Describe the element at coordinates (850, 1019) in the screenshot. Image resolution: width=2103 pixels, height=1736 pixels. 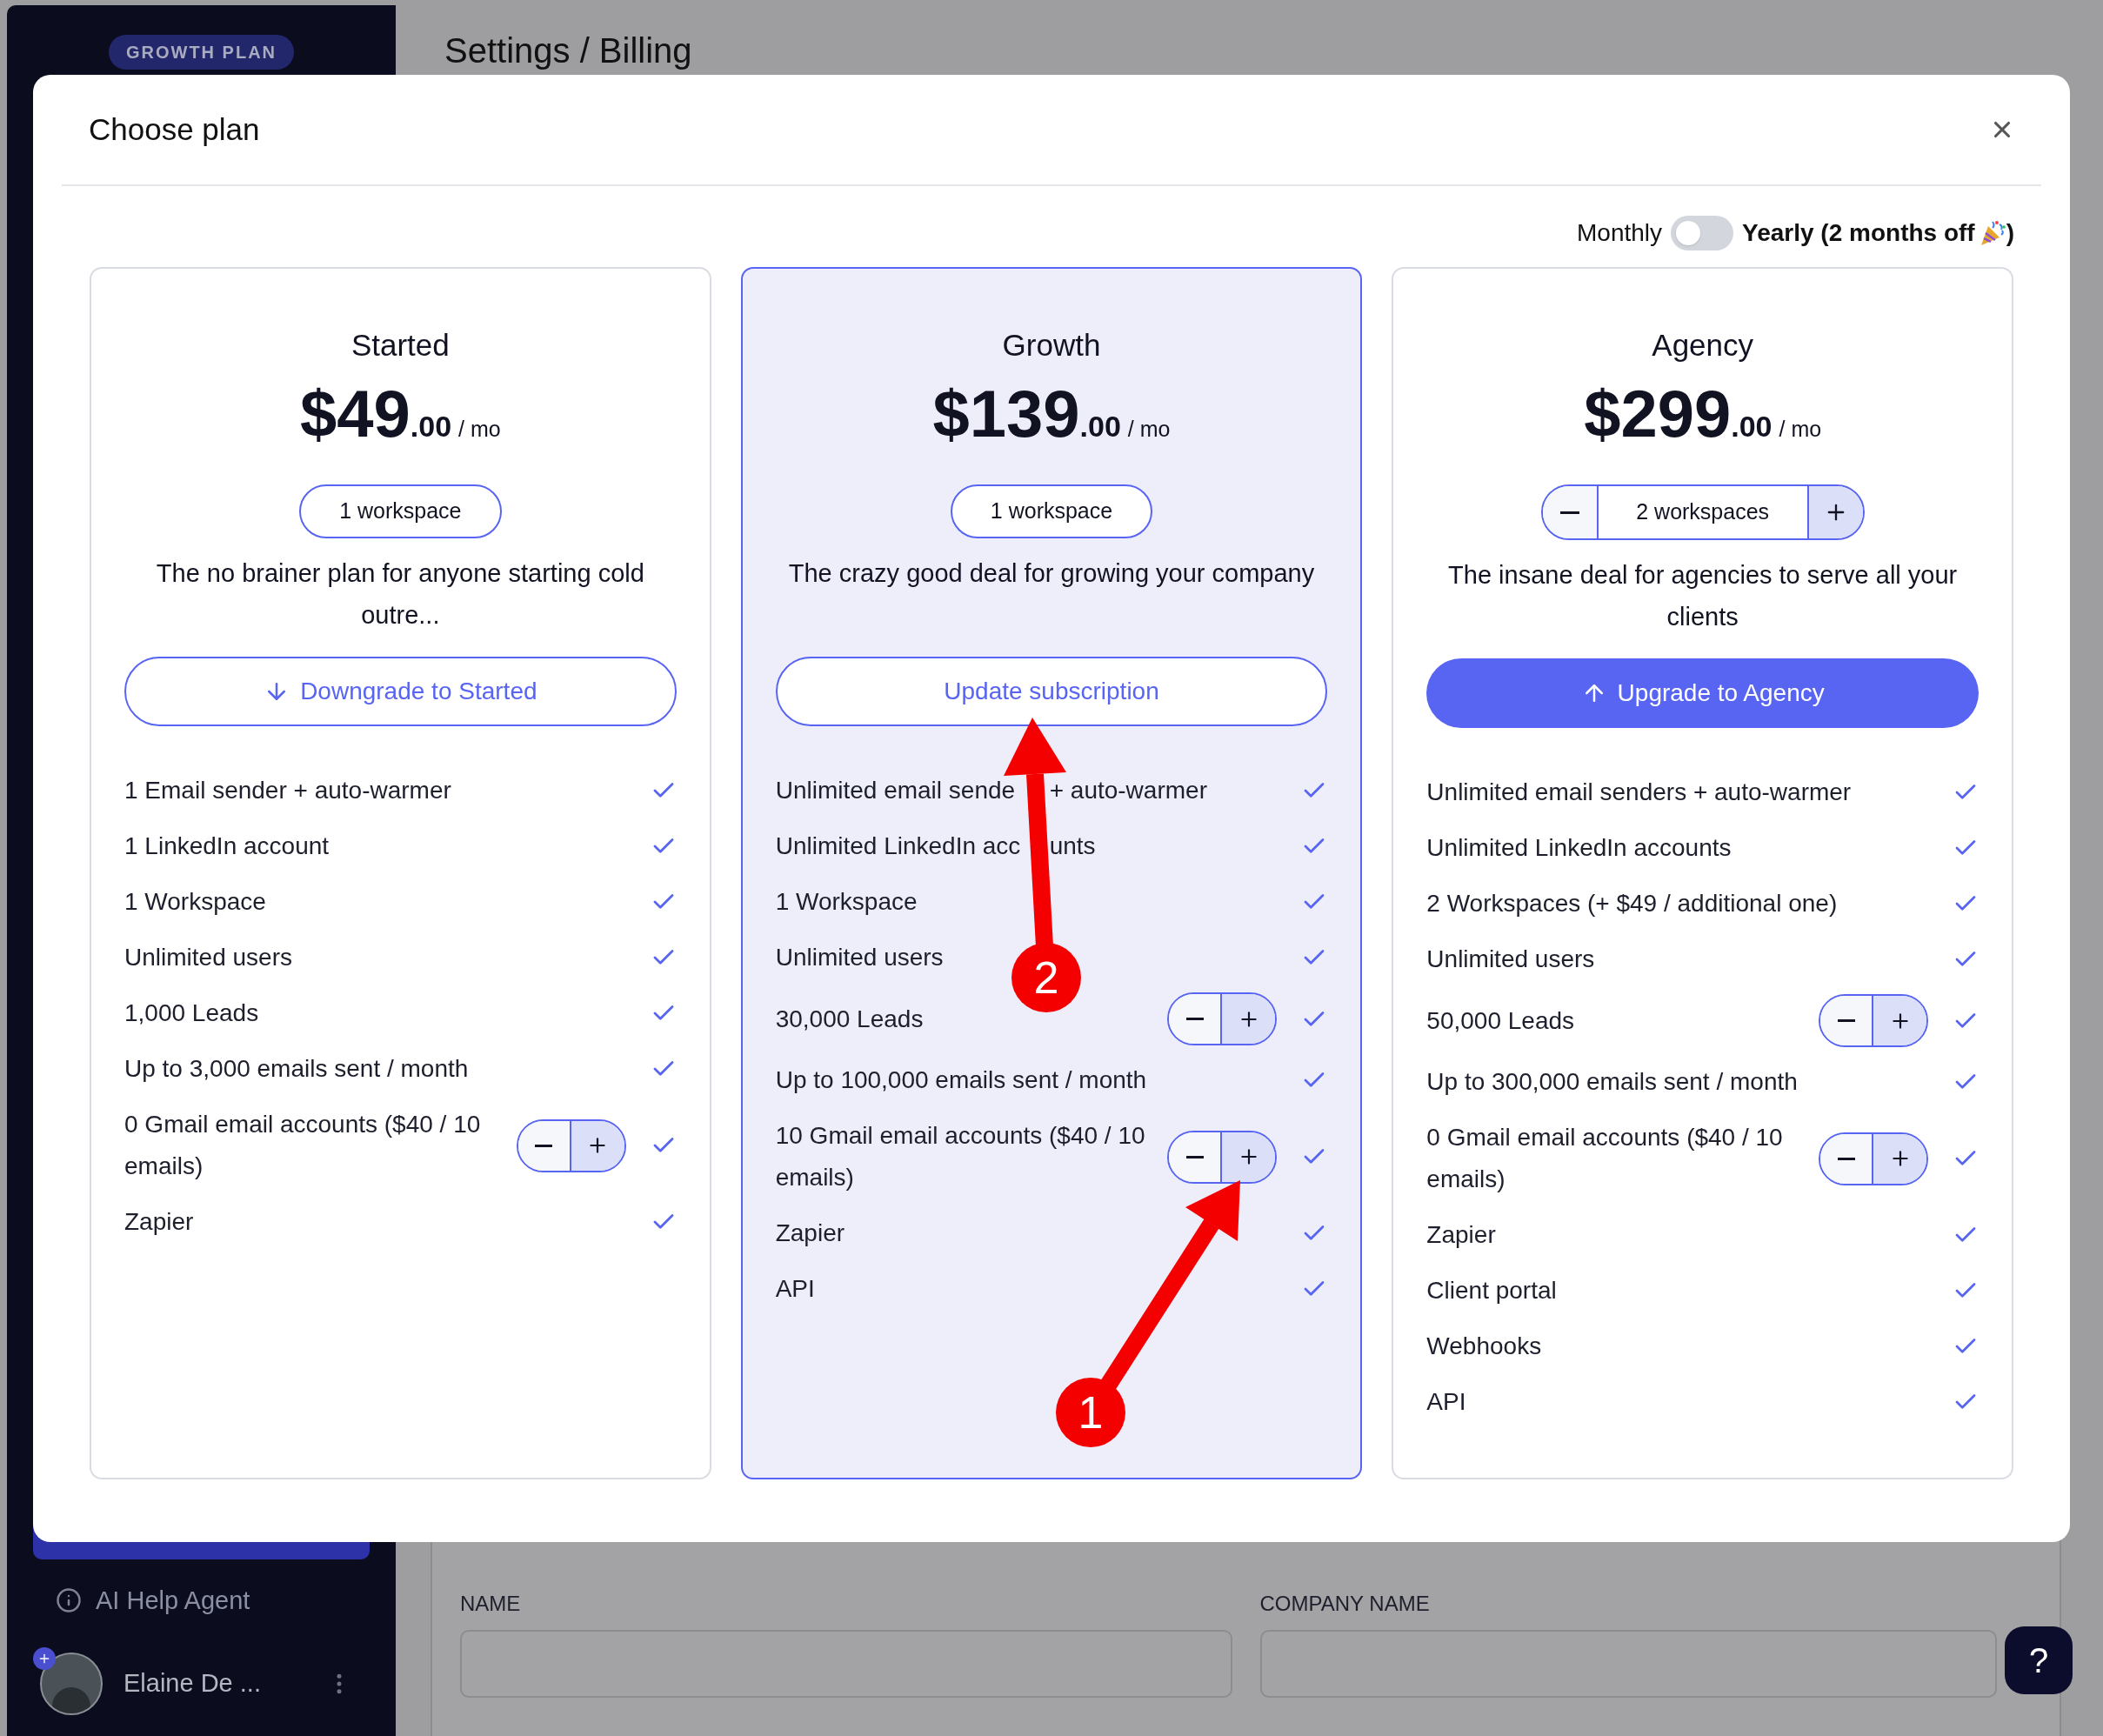
I see `feature-text: 30,000 Leads` at that location.